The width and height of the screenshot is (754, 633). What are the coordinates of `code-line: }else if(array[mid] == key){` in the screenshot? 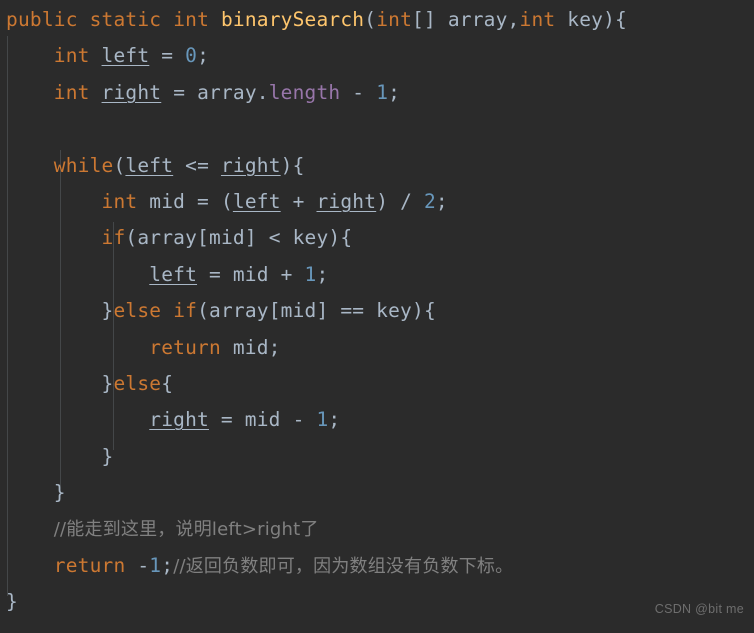 It's located at (377, 311).